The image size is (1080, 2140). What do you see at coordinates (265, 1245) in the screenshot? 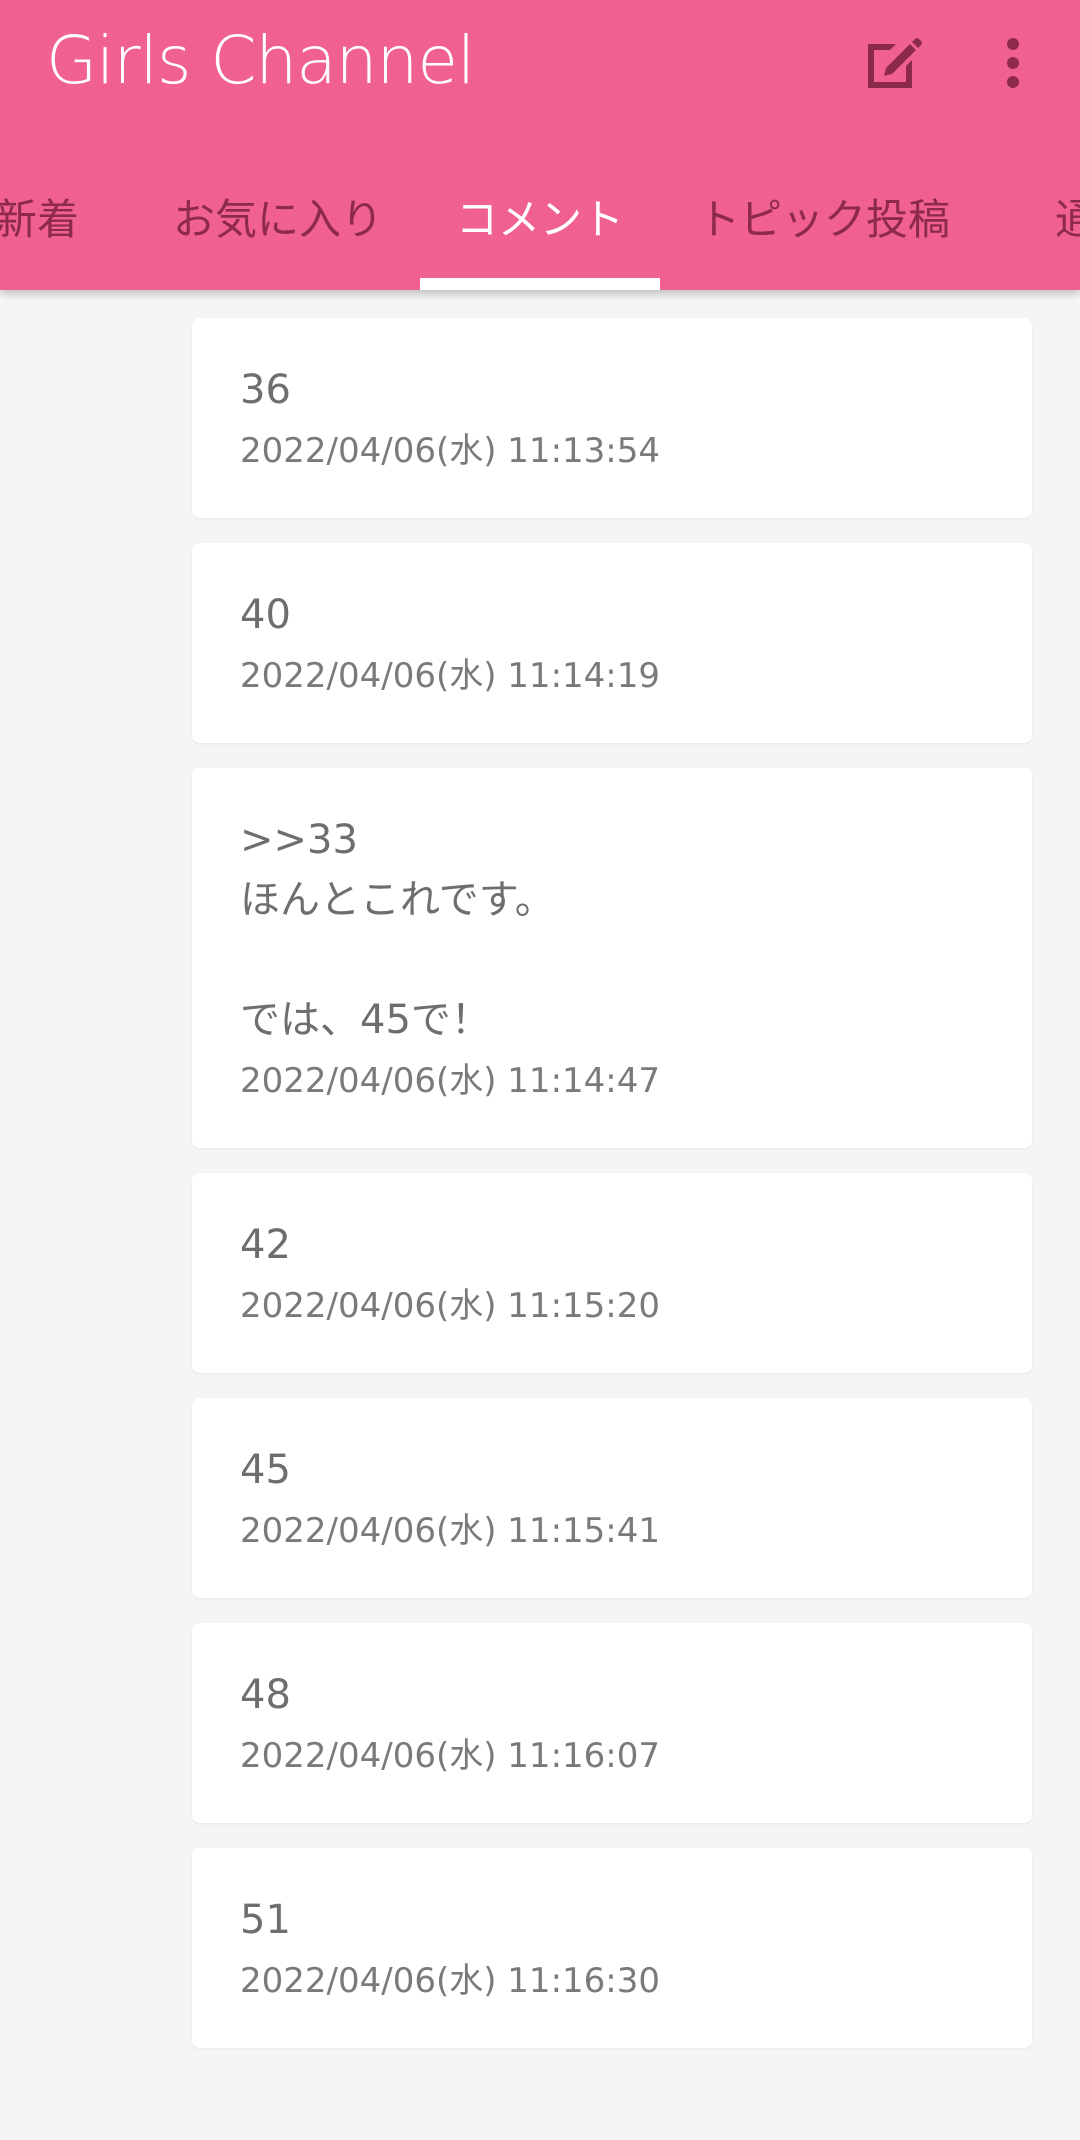
I see `comment-body: 42` at bounding box center [265, 1245].